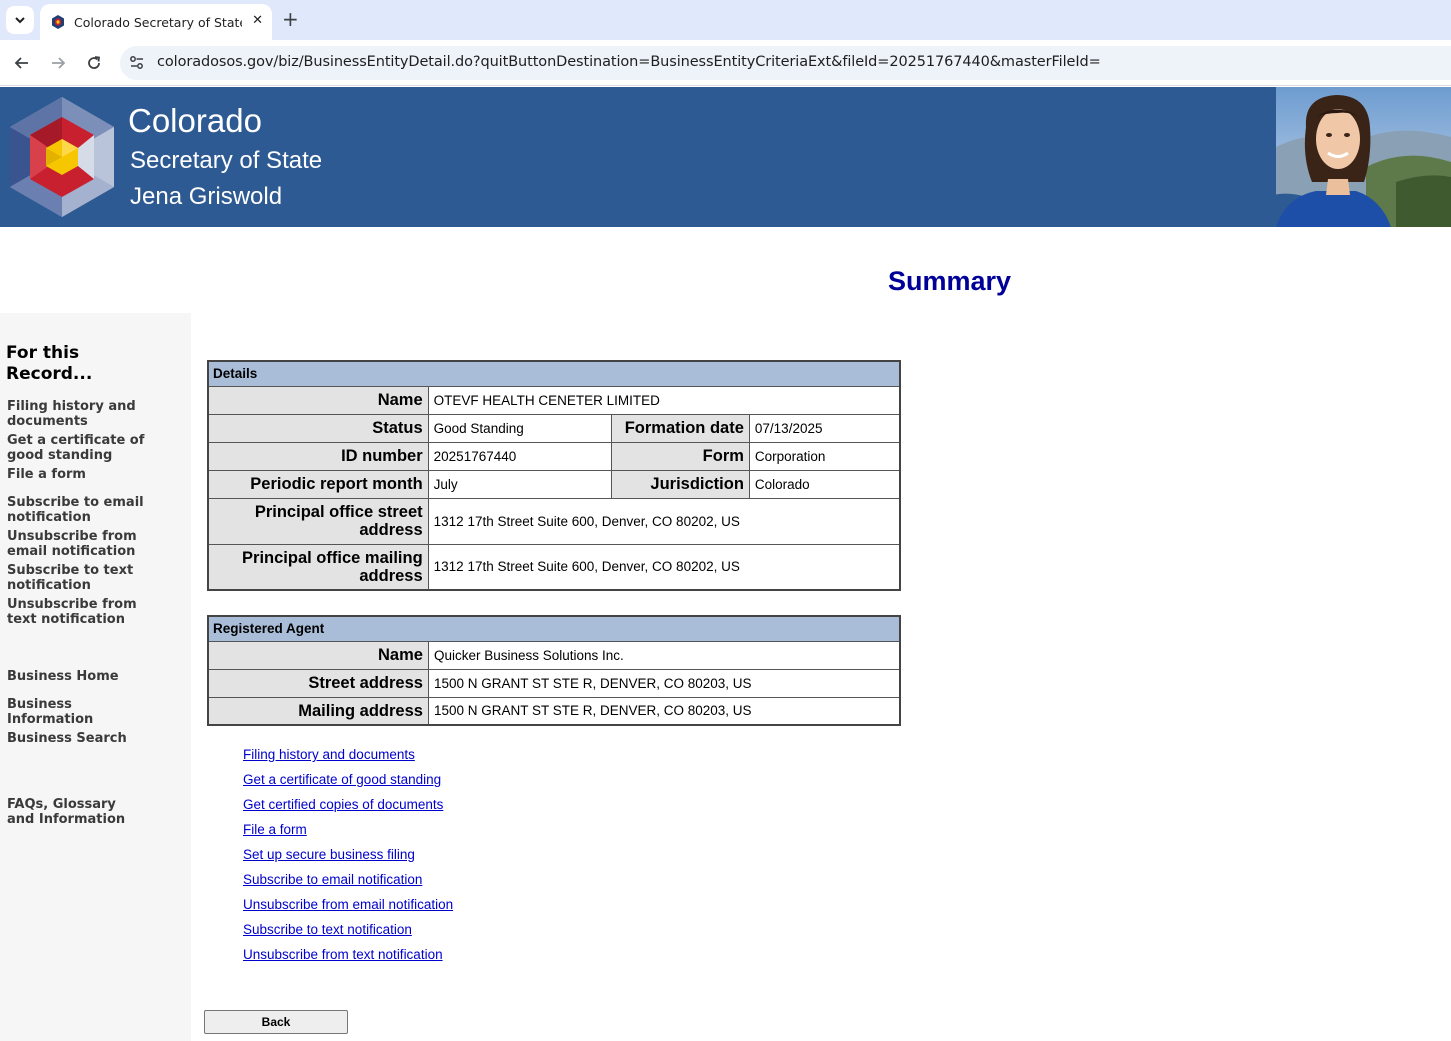 The width and height of the screenshot is (1451, 1041). What do you see at coordinates (348, 908) in the screenshot?
I see `link-unsubscribe-email: Unsubscribe from email notification` at bounding box center [348, 908].